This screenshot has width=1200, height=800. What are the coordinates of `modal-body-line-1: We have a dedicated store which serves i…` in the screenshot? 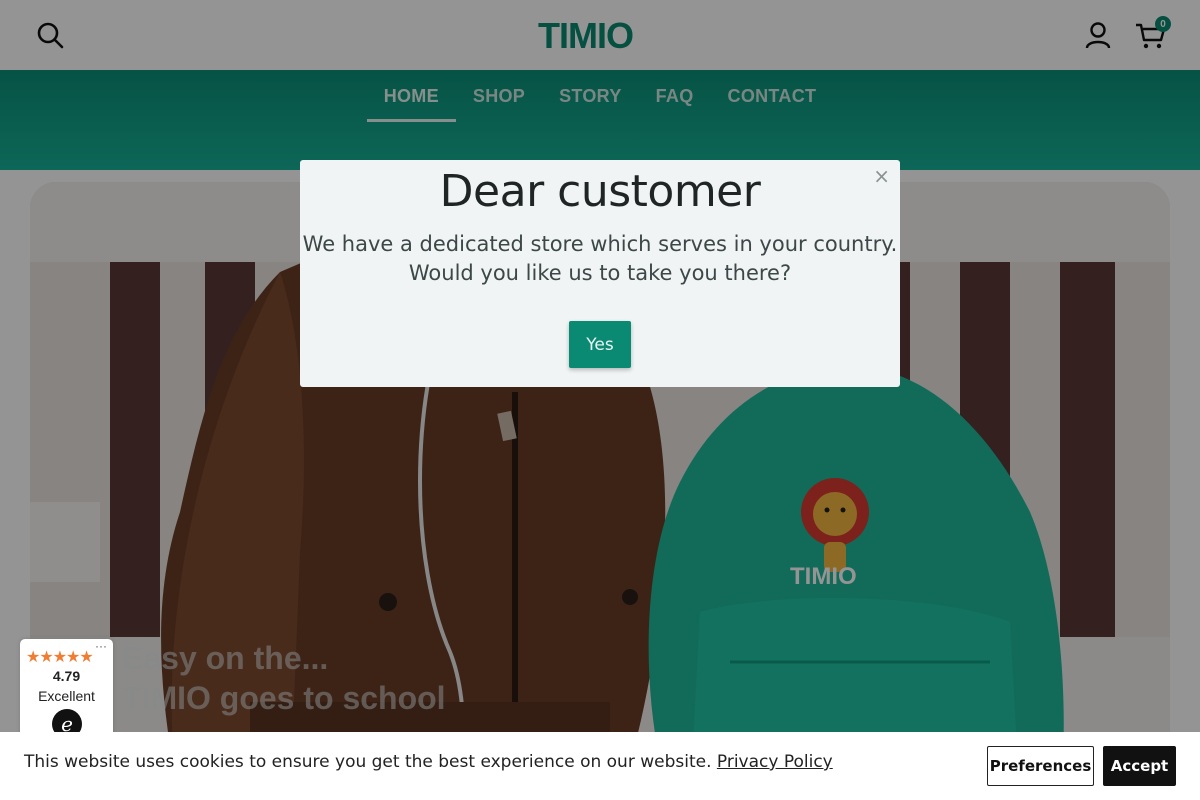 It's located at (600, 244).